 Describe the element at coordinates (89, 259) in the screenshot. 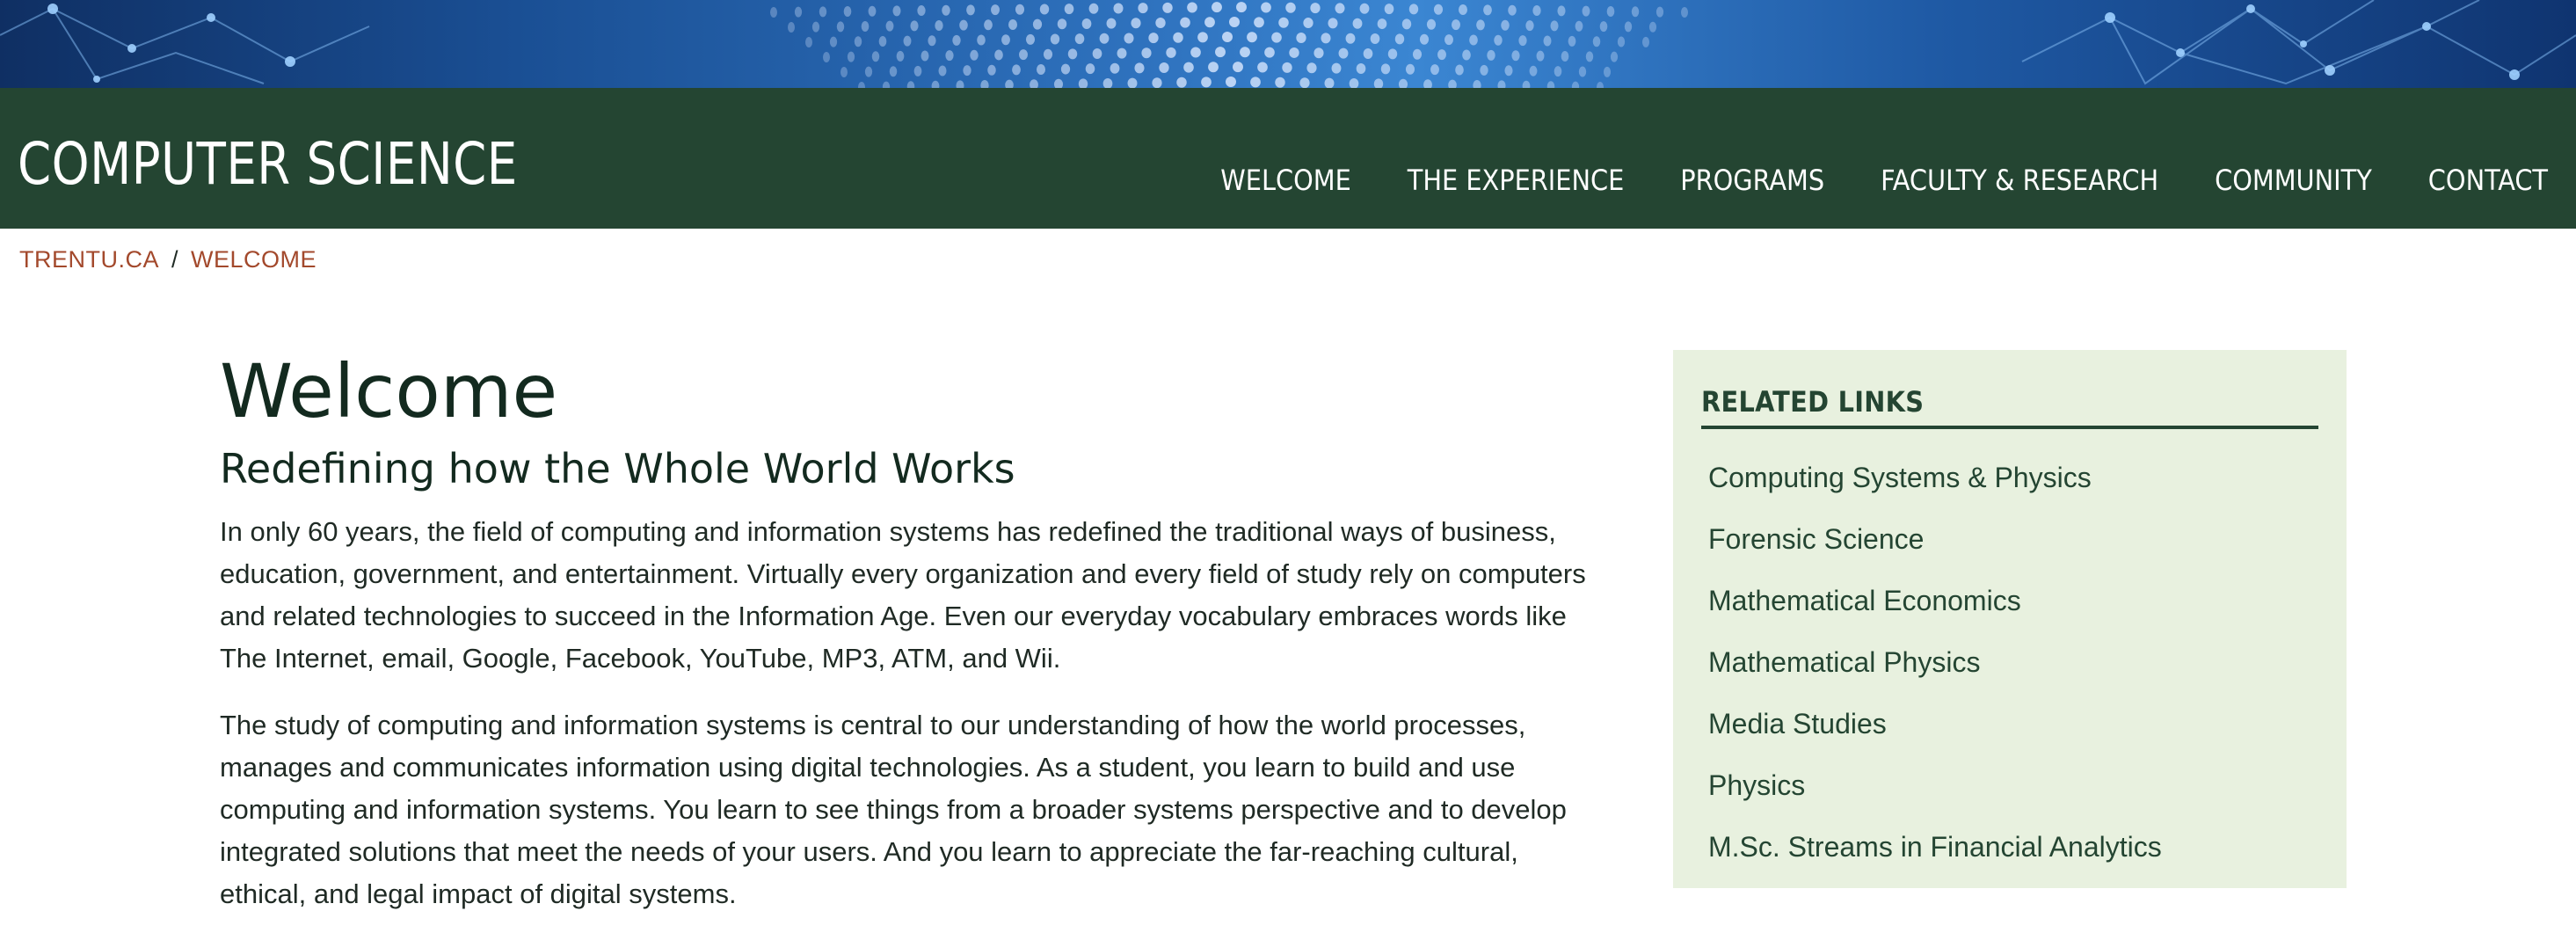

I see `breadcrumb-link-trentu: TRENTU.CA` at that location.